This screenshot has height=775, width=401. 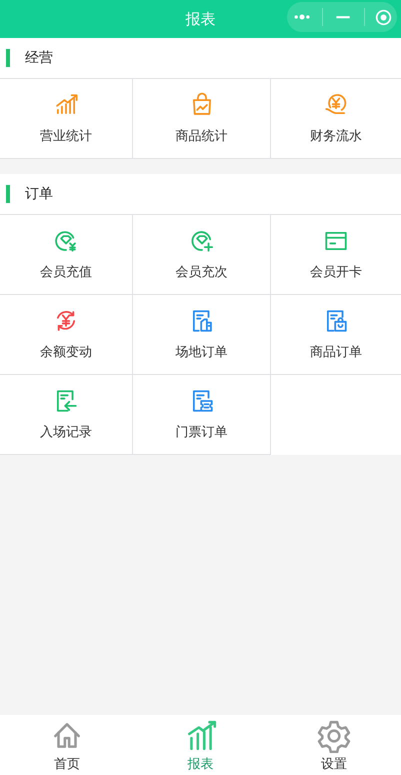 What do you see at coordinates (67, 745) in the screenshot?
I see `tab-item: 首页` at bounding box center [67, 745].